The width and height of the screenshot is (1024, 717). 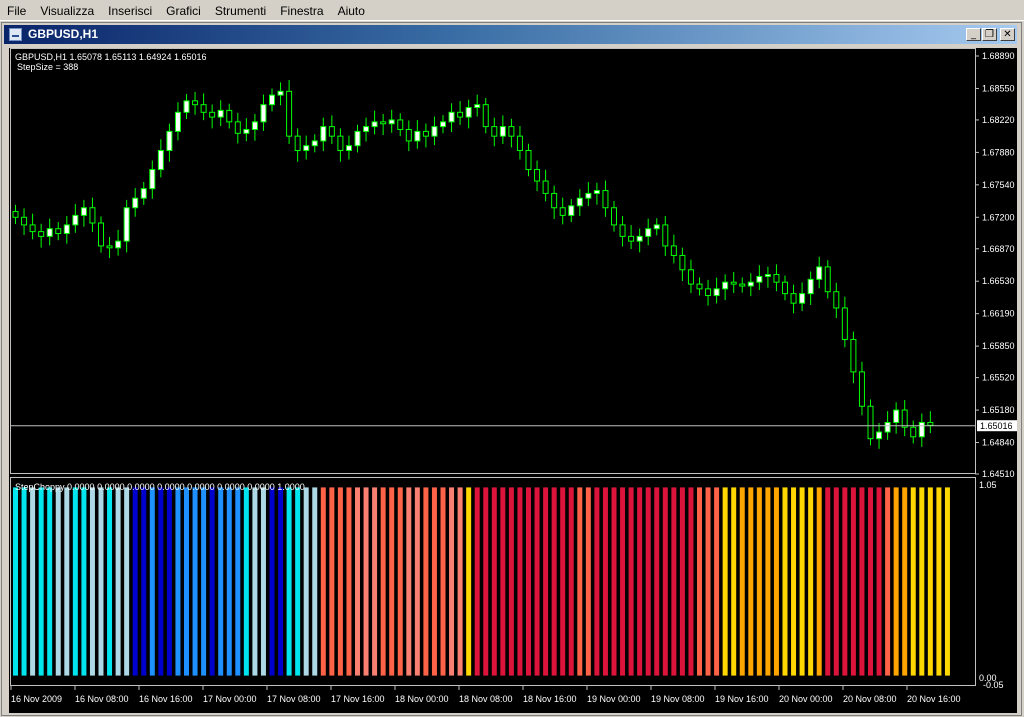 What do you see at coordinates (1007, 34) in the screenshot?
I see `close-button: ✕` at bounding box center [1007, 34].